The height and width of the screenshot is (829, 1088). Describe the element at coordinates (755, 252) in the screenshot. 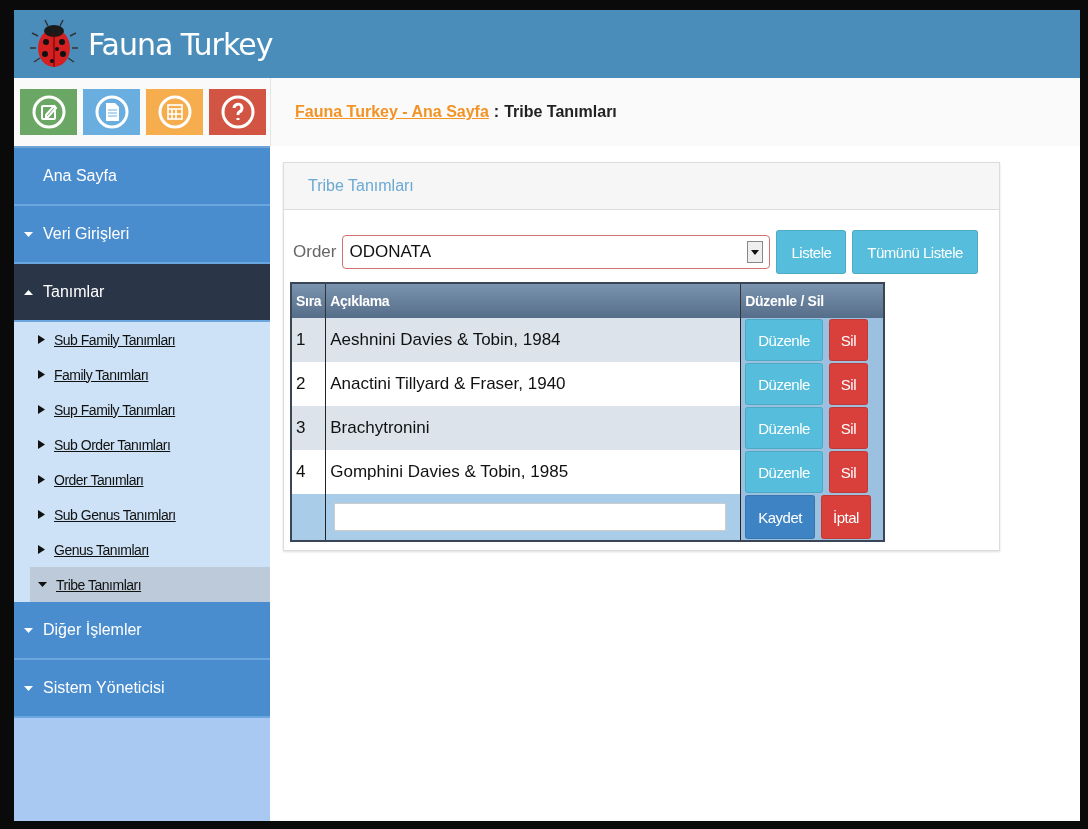

I see `dropdown-icon` at that location.